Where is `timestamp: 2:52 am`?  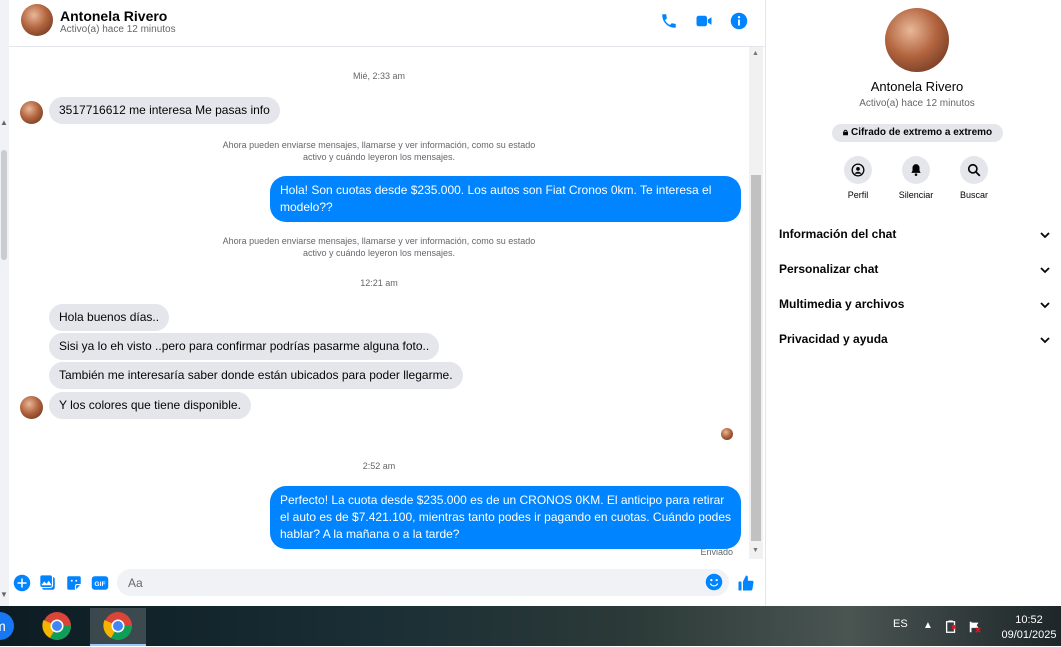 timestamp: 2:52 am is located at coordinates (379, 466).